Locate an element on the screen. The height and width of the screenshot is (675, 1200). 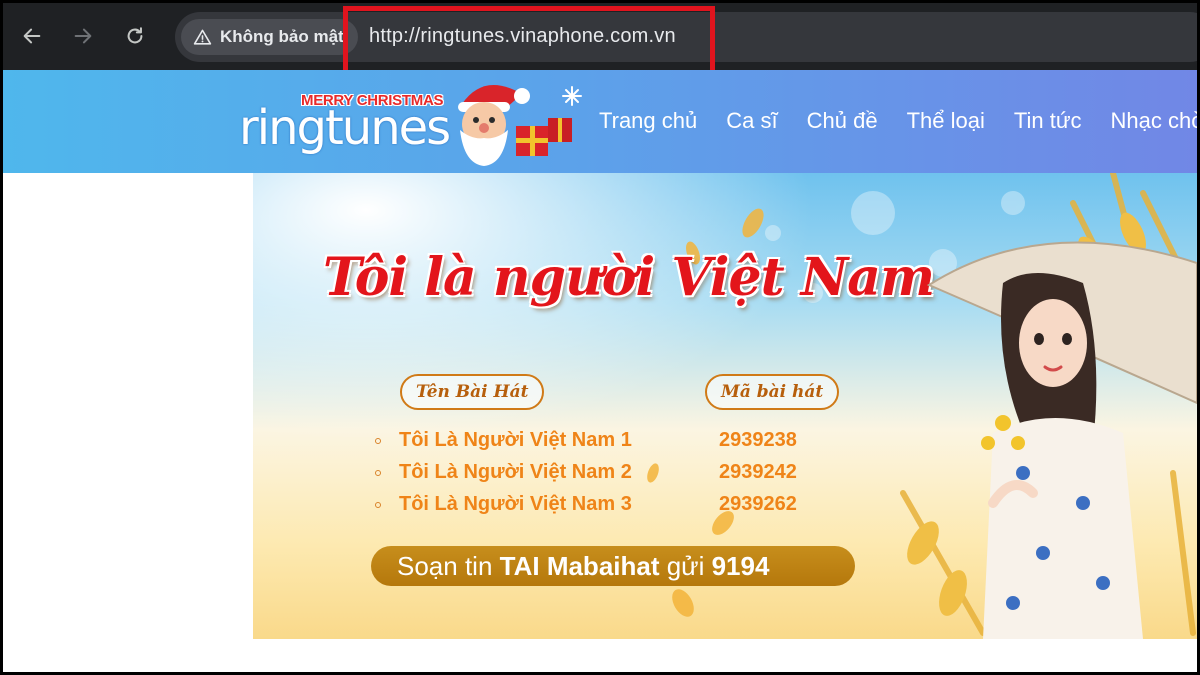
ringtunes-logo: MERRY CHRISTMAS ringtunes is located at coordinates (414, 123).